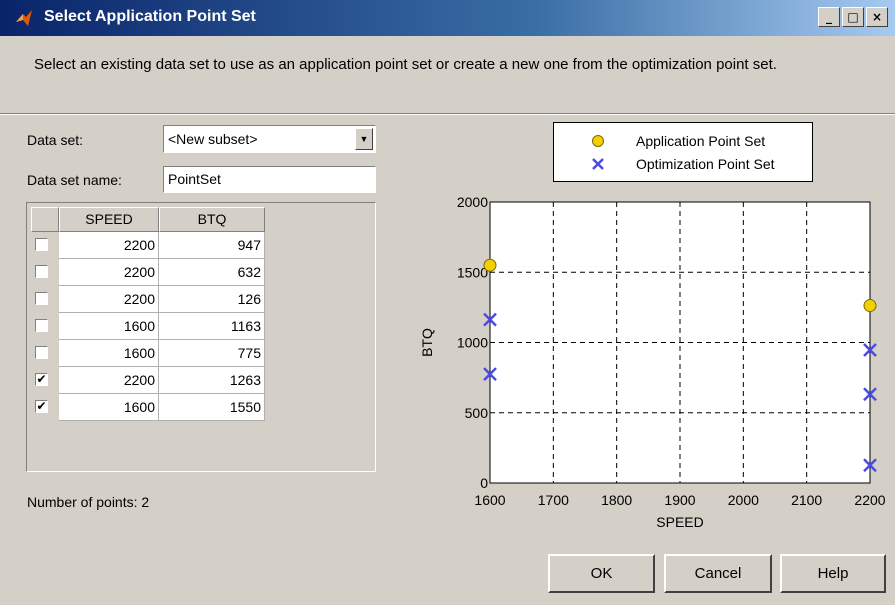  What do you see at coordinates (553, 500) in the screenshot?
I see `x-tick-label: 1700` at bounding box center [553, 500].